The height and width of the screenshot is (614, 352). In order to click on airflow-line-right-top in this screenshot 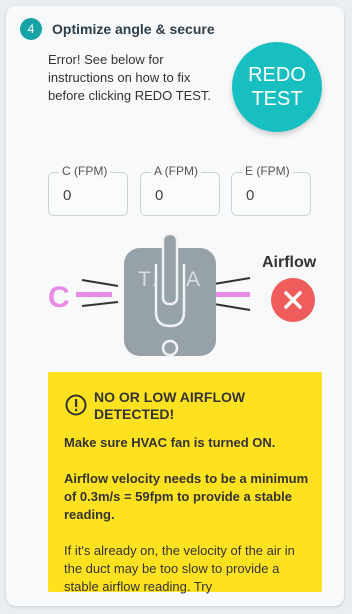, I will do `click(232, 281)`.